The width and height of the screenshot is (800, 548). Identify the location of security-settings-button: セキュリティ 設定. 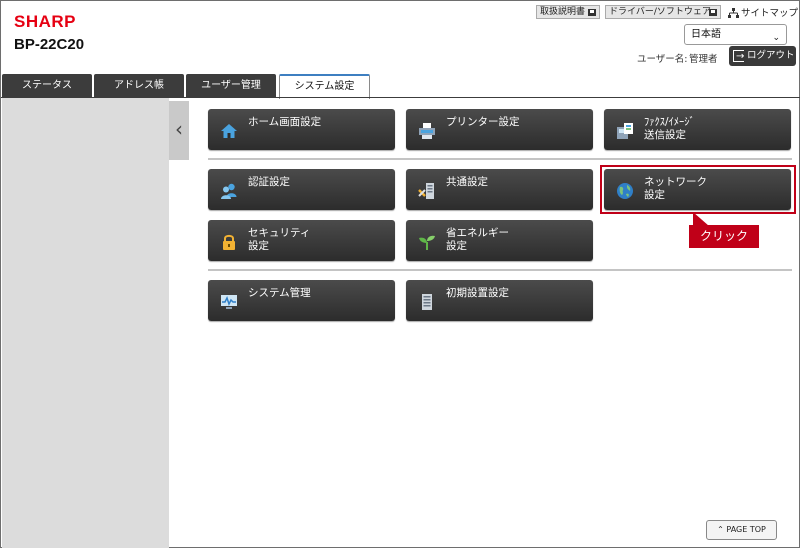
(301, 240).